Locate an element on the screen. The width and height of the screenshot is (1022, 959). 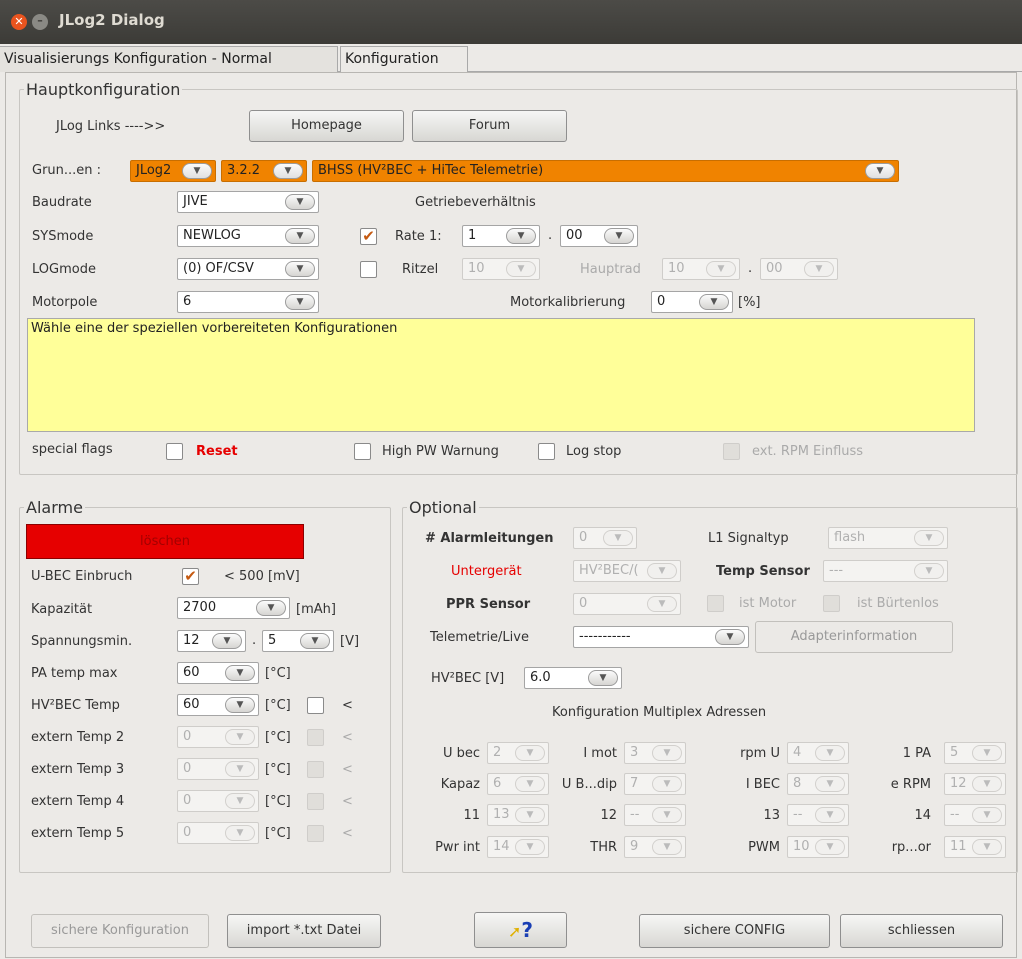
extern-temp5-combo: 0 ▼ is located at coordinates (218, 833).